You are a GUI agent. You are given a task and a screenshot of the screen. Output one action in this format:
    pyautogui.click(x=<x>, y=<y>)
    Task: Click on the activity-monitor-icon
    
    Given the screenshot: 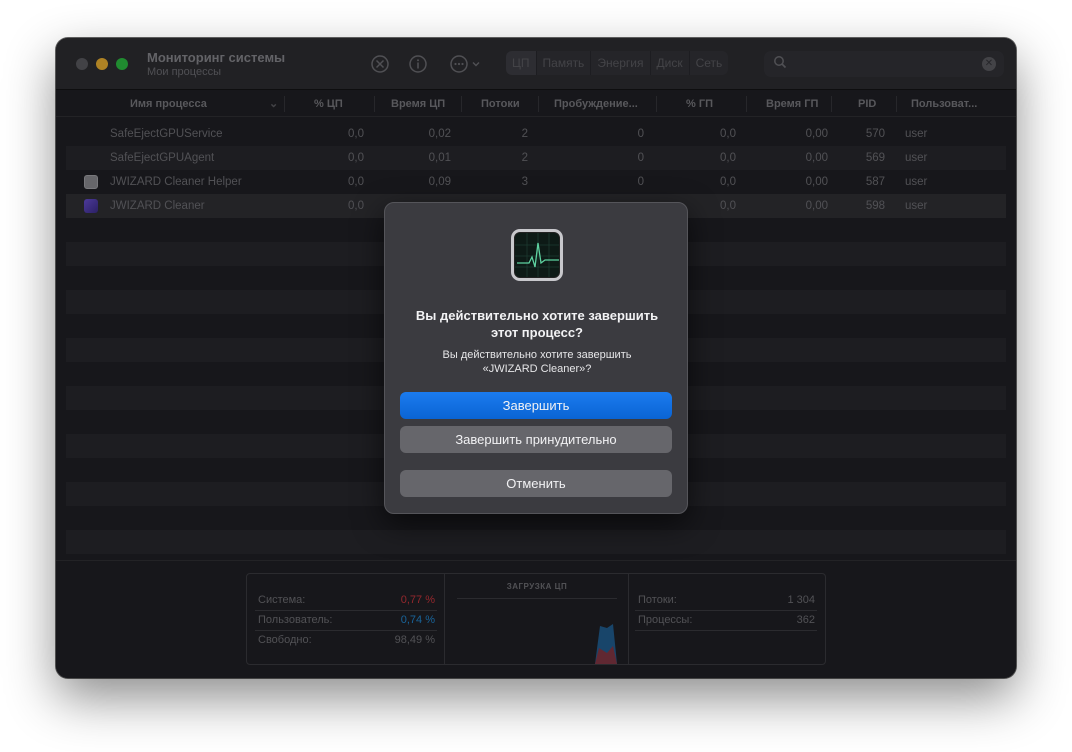 What is the action you would take?
    pyautogui.click(x=537, y=255)
    